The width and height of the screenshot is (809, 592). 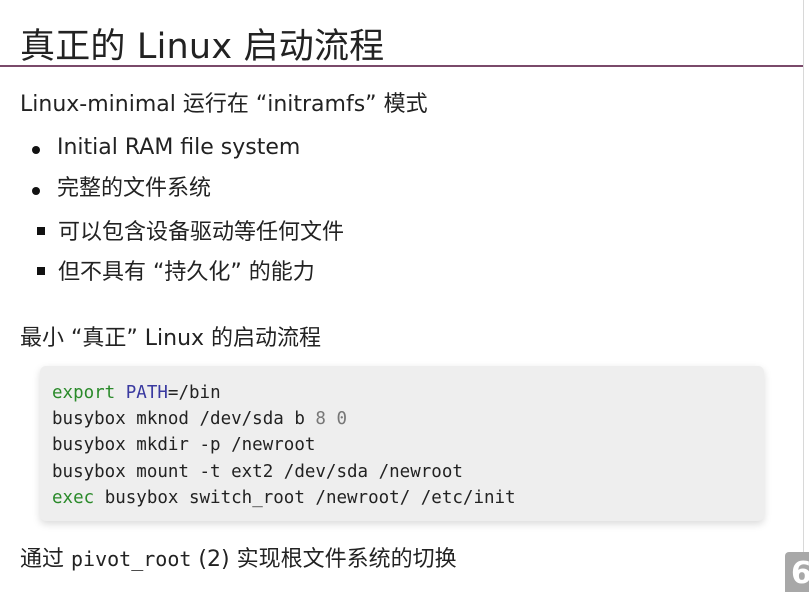 What do you see at coordinates (257, 471) in the screenshot?
I see `code-line: busybox mount -t ext2 /dev/sda /newroot` at bounding box center [257, 471].